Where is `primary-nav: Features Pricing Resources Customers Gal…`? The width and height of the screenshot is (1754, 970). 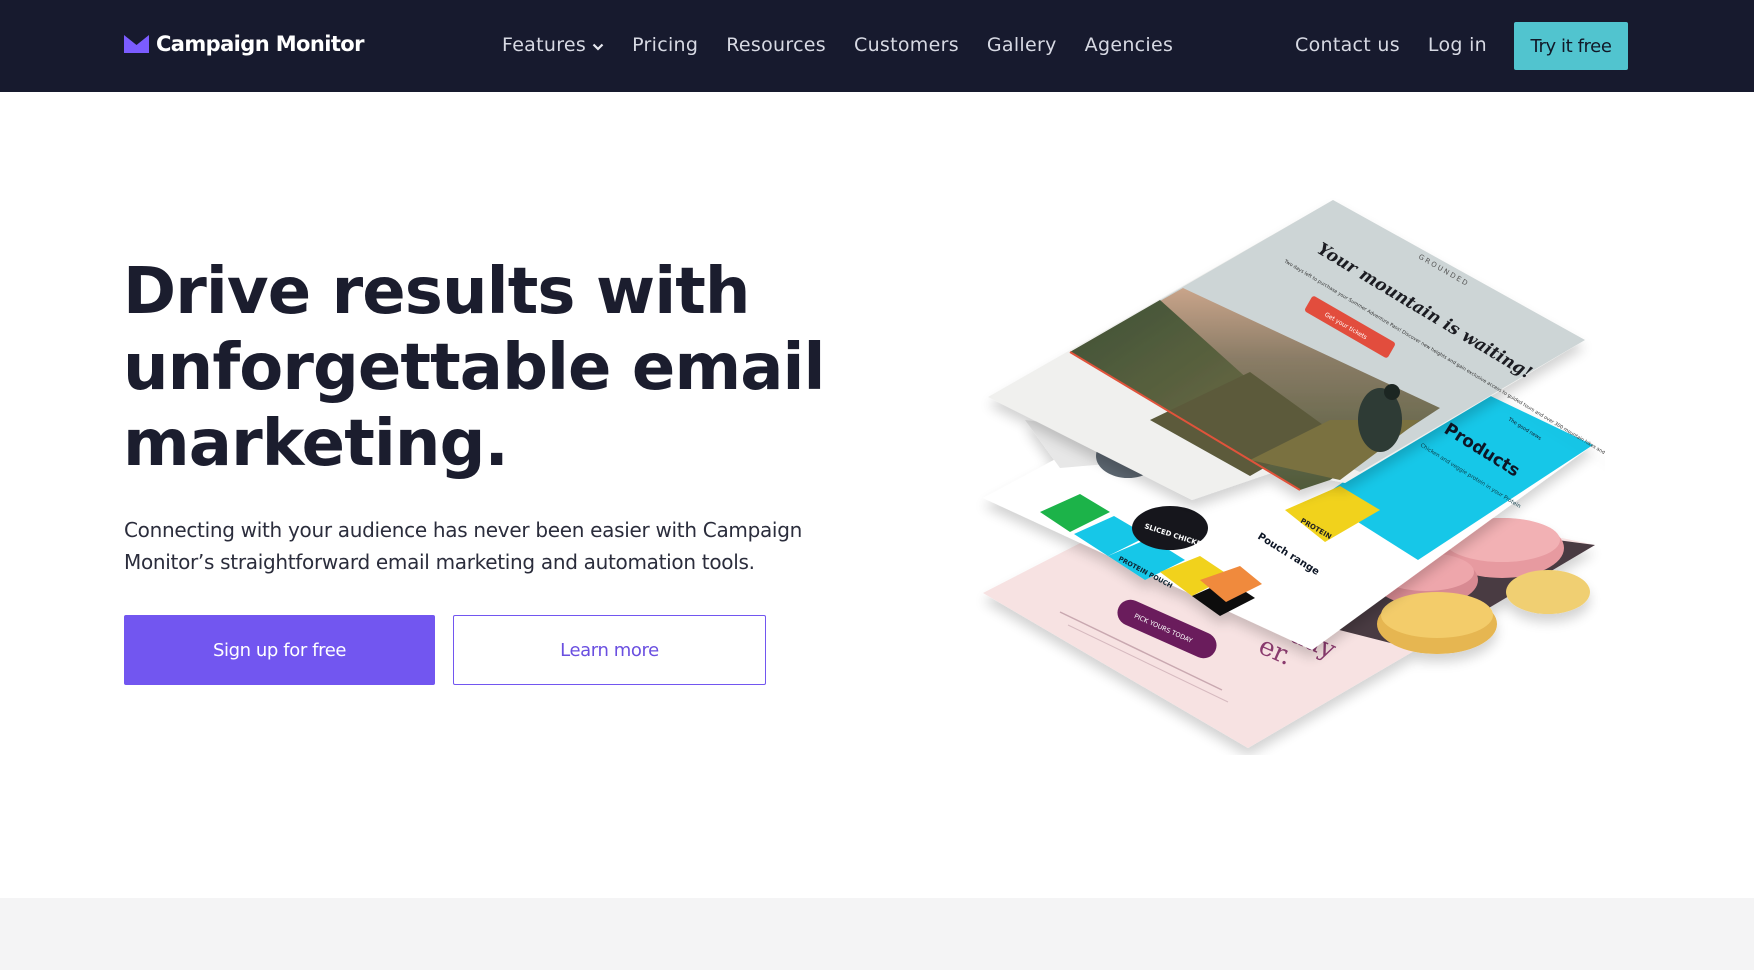
primary-nav: Features Pricing Resources Customers Gal… is located at coordinates (851, 45).